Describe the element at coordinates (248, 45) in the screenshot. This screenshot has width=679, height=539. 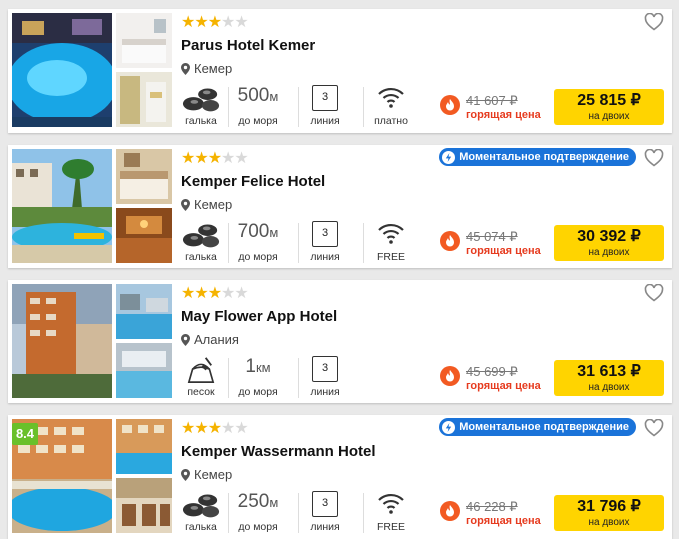
I see `hotel-name: Parus Hotel Kemer` at that location.